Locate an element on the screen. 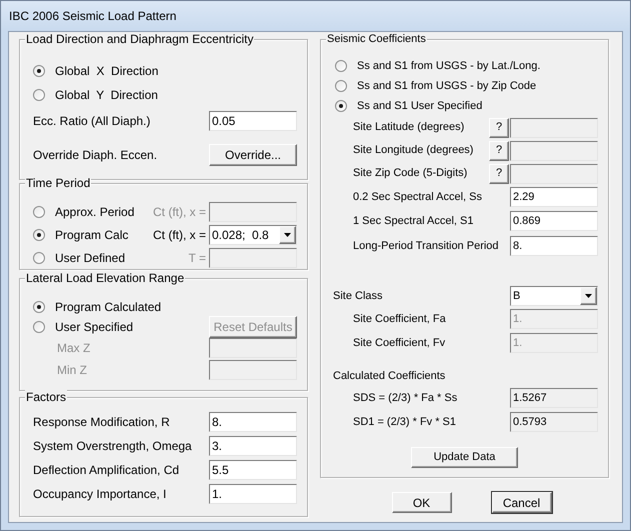 The height and width of the screenshot is (531, 631). group-title: Time Period is located at coordinates (58, 183).